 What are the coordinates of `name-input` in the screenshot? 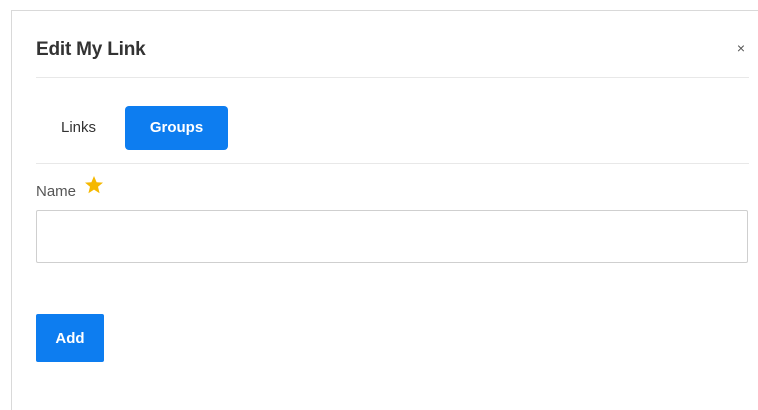 It's located at (392, 236).